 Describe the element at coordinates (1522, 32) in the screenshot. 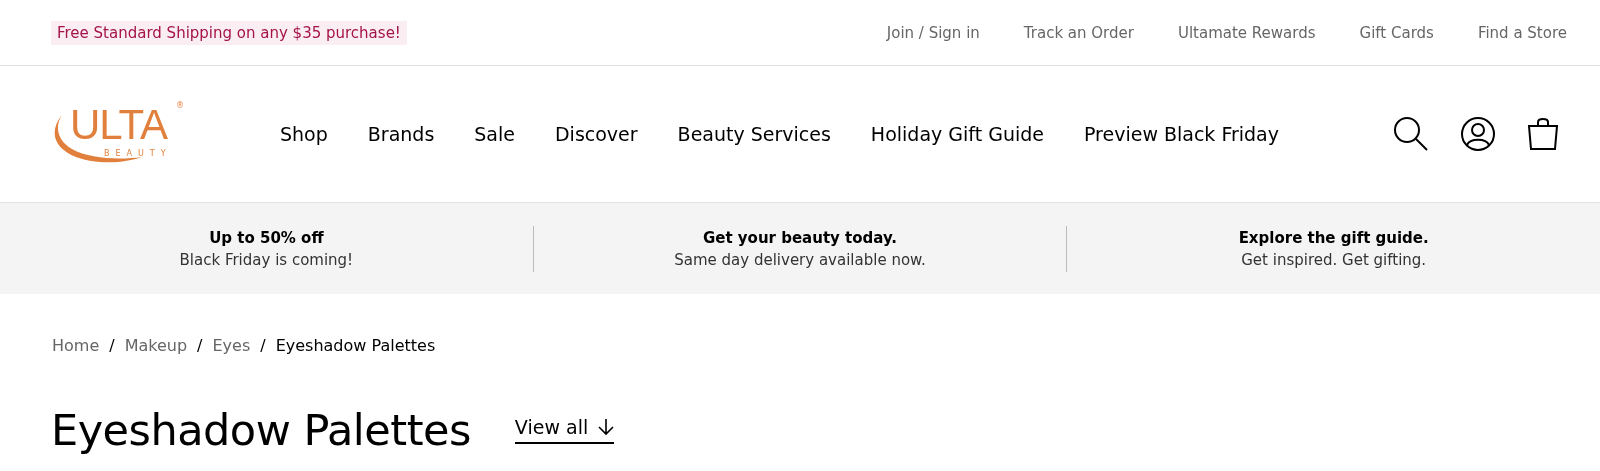

I see `top-link: Find a Store` at that location.